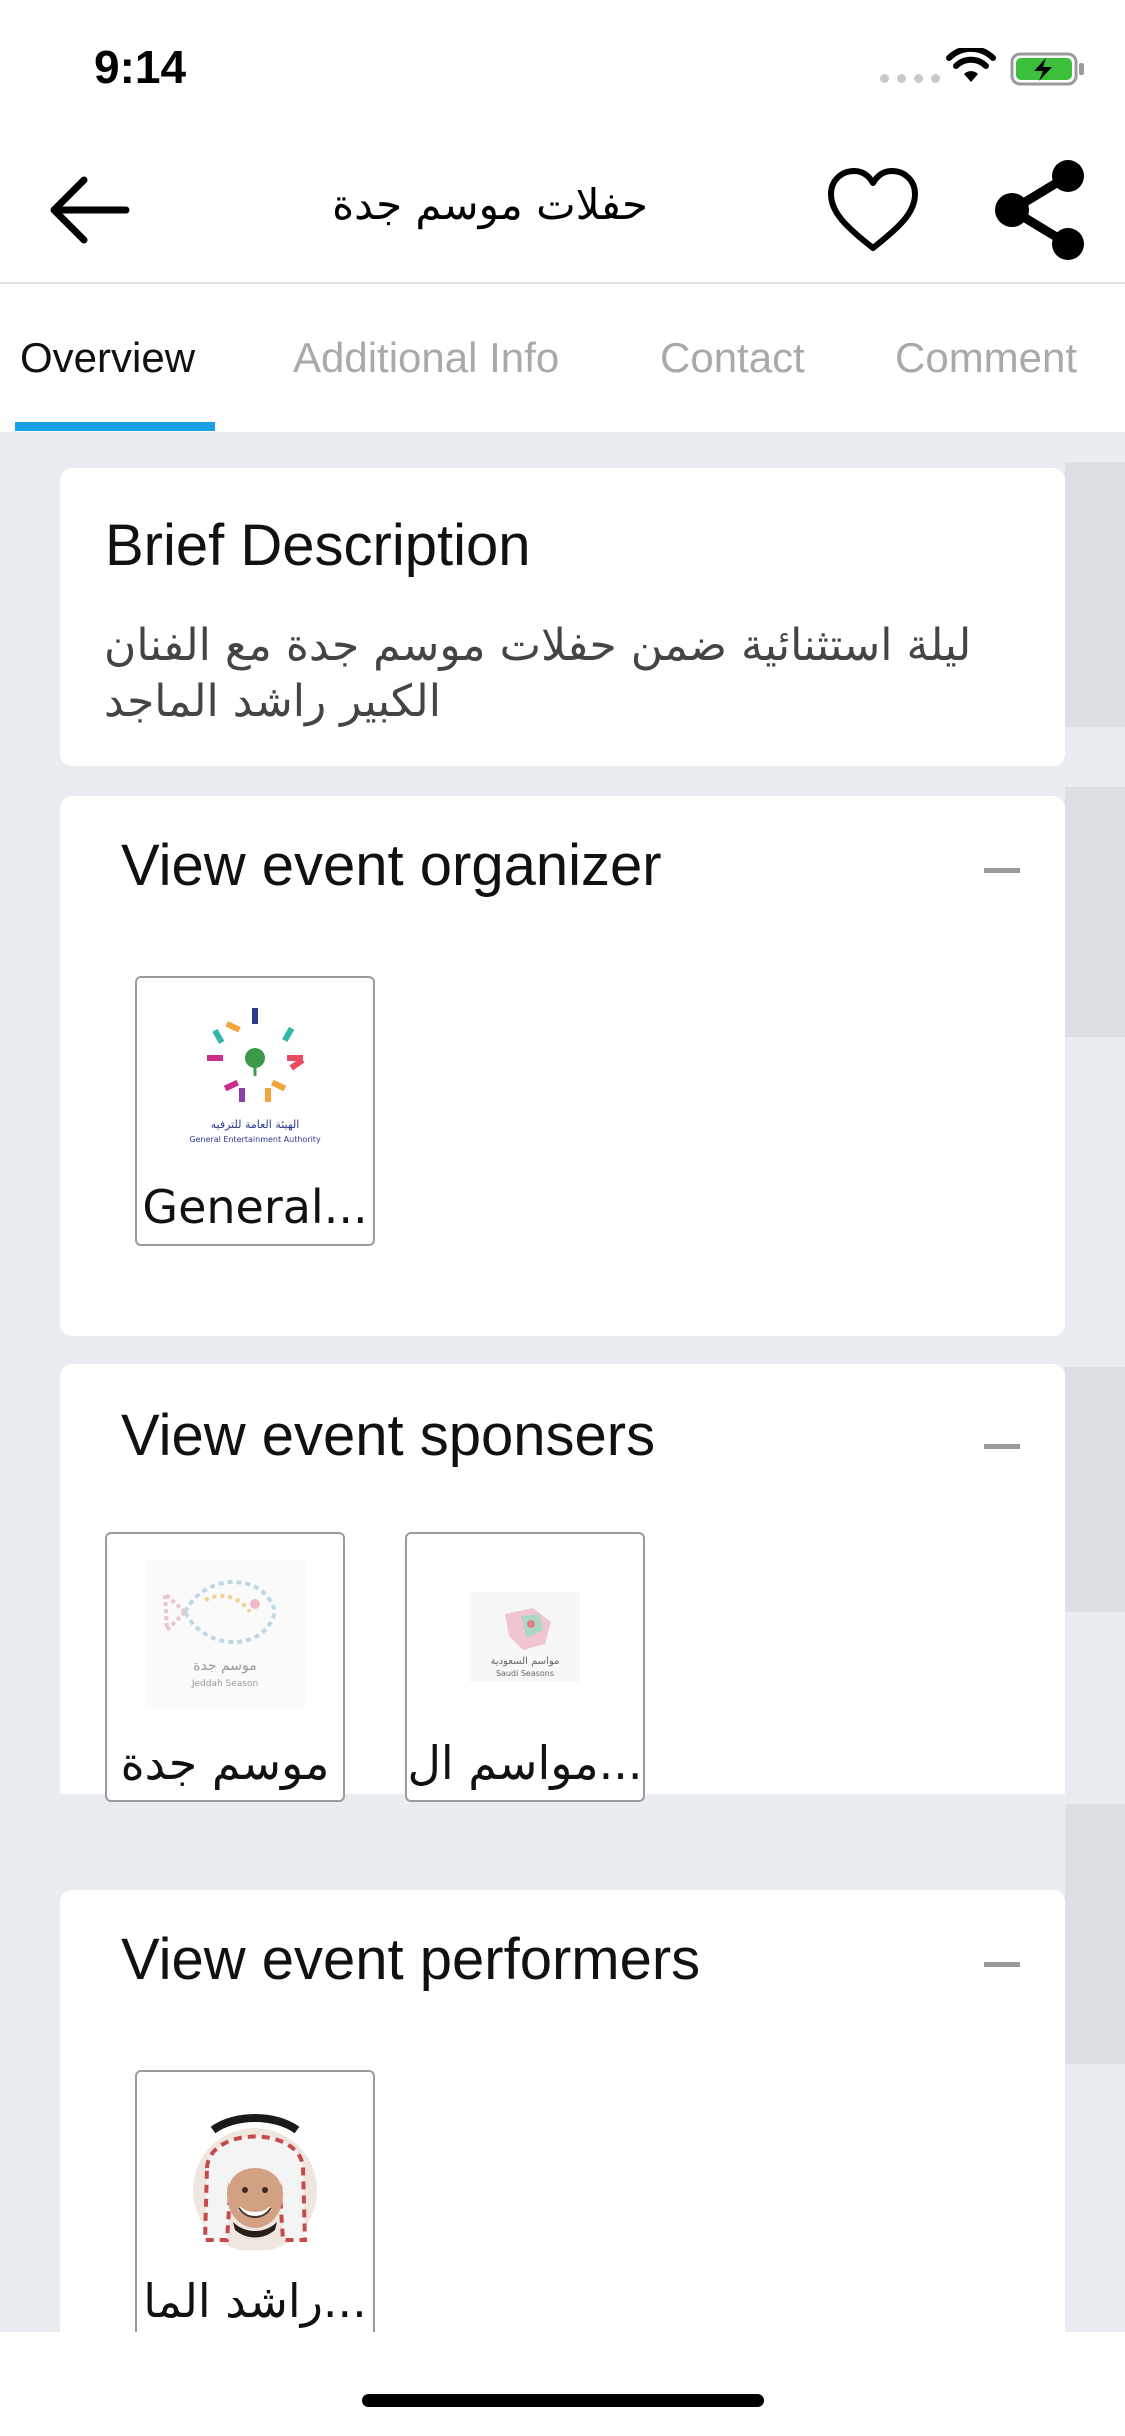 The image size is (1125, 2436). I want to click on navigation-bar: حفلات موسم جدة, so click(562, 212).